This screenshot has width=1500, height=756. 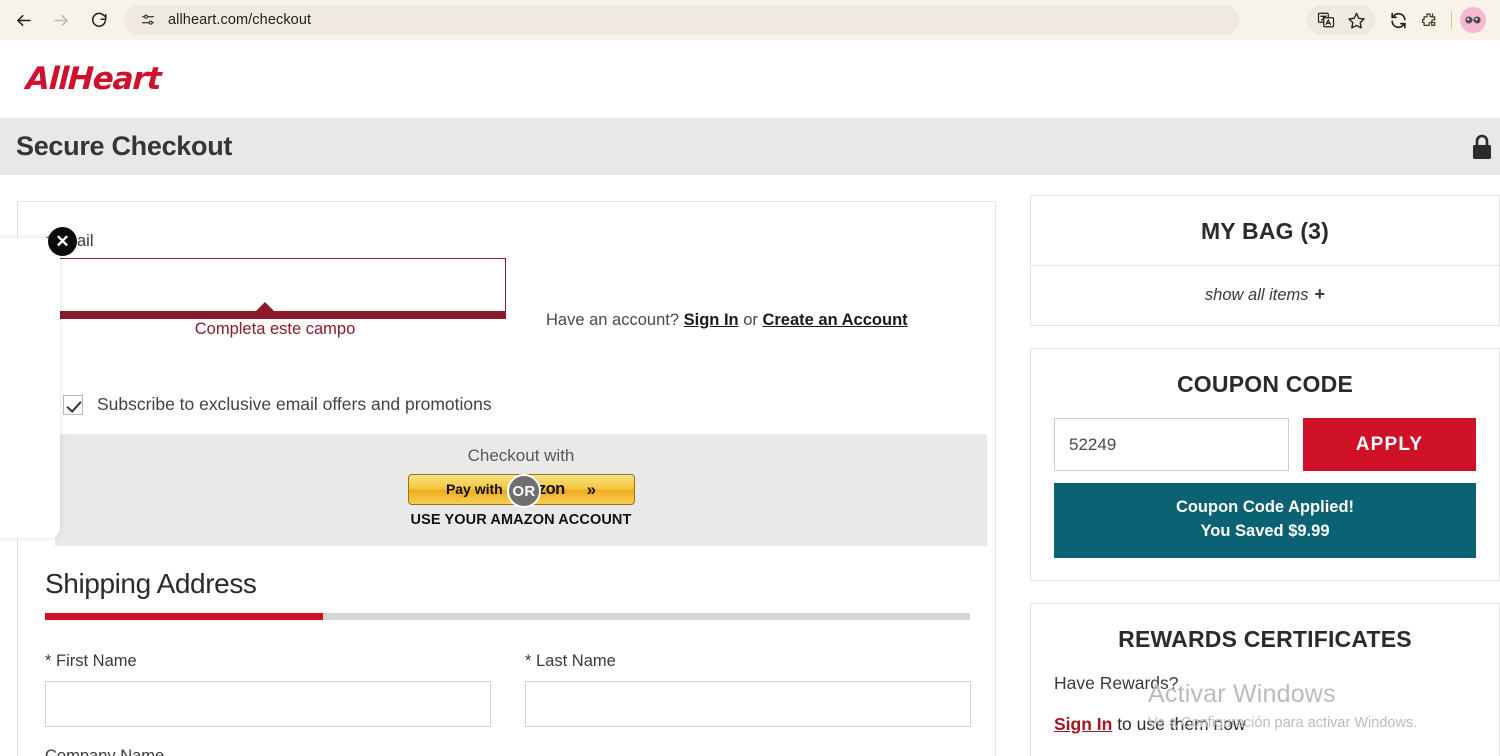 I want to click on url-text: allheart.com/checkout, so click(x=240, y=20).